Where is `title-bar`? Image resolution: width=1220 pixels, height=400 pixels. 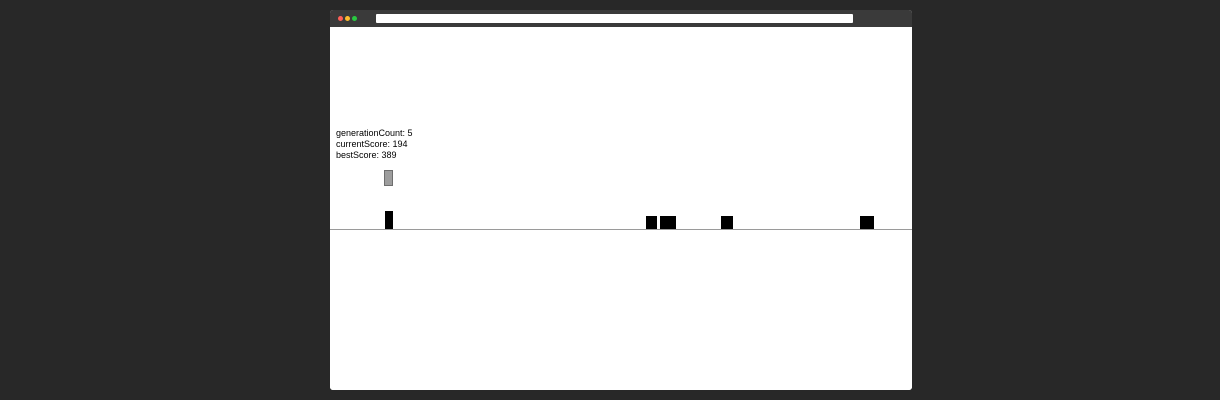 title-bar is located at coordinates (621, 18).